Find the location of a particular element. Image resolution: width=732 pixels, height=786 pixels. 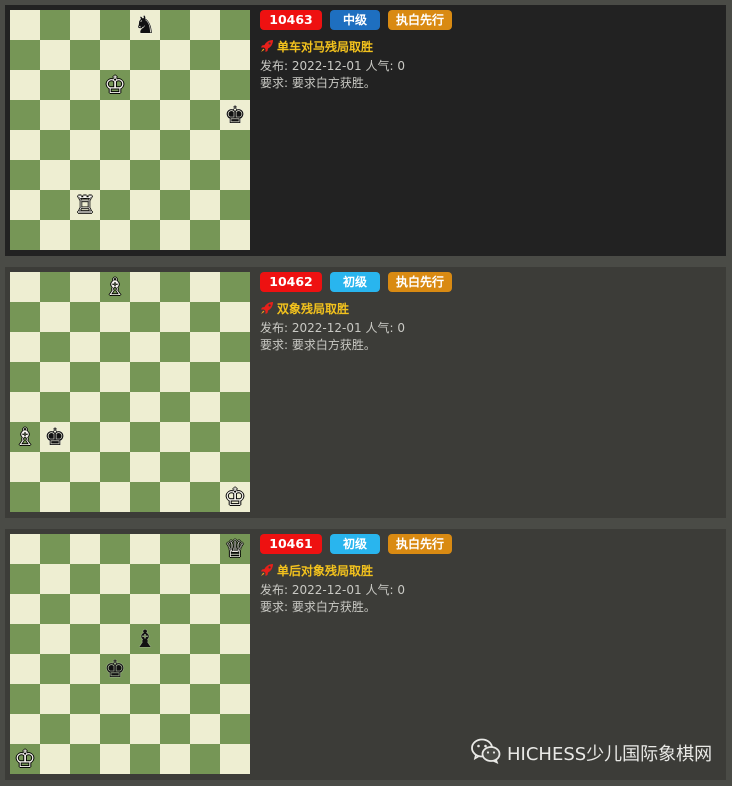

white-bishop-icon: ♗ is located at coordinates (25, 437).